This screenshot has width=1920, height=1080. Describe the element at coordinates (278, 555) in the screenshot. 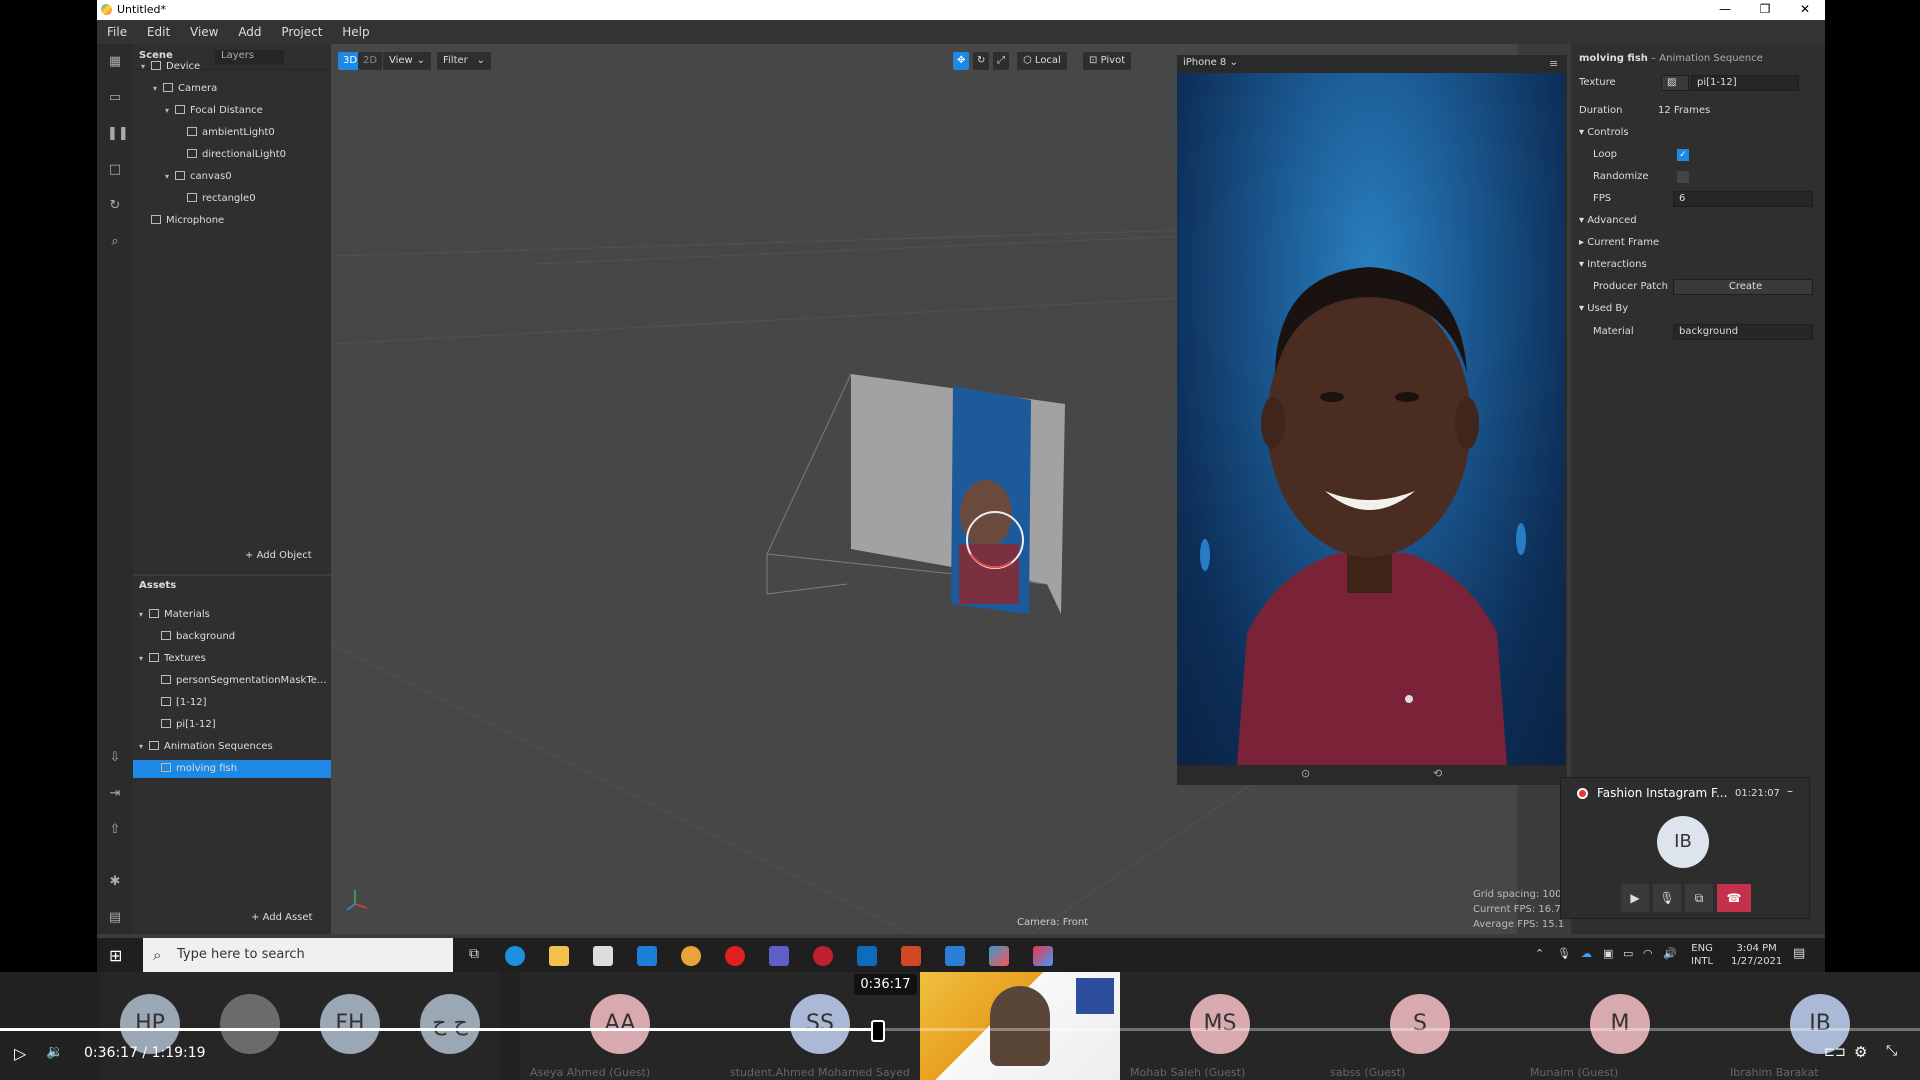

I see `add-object-button: + Add Object` at that location.